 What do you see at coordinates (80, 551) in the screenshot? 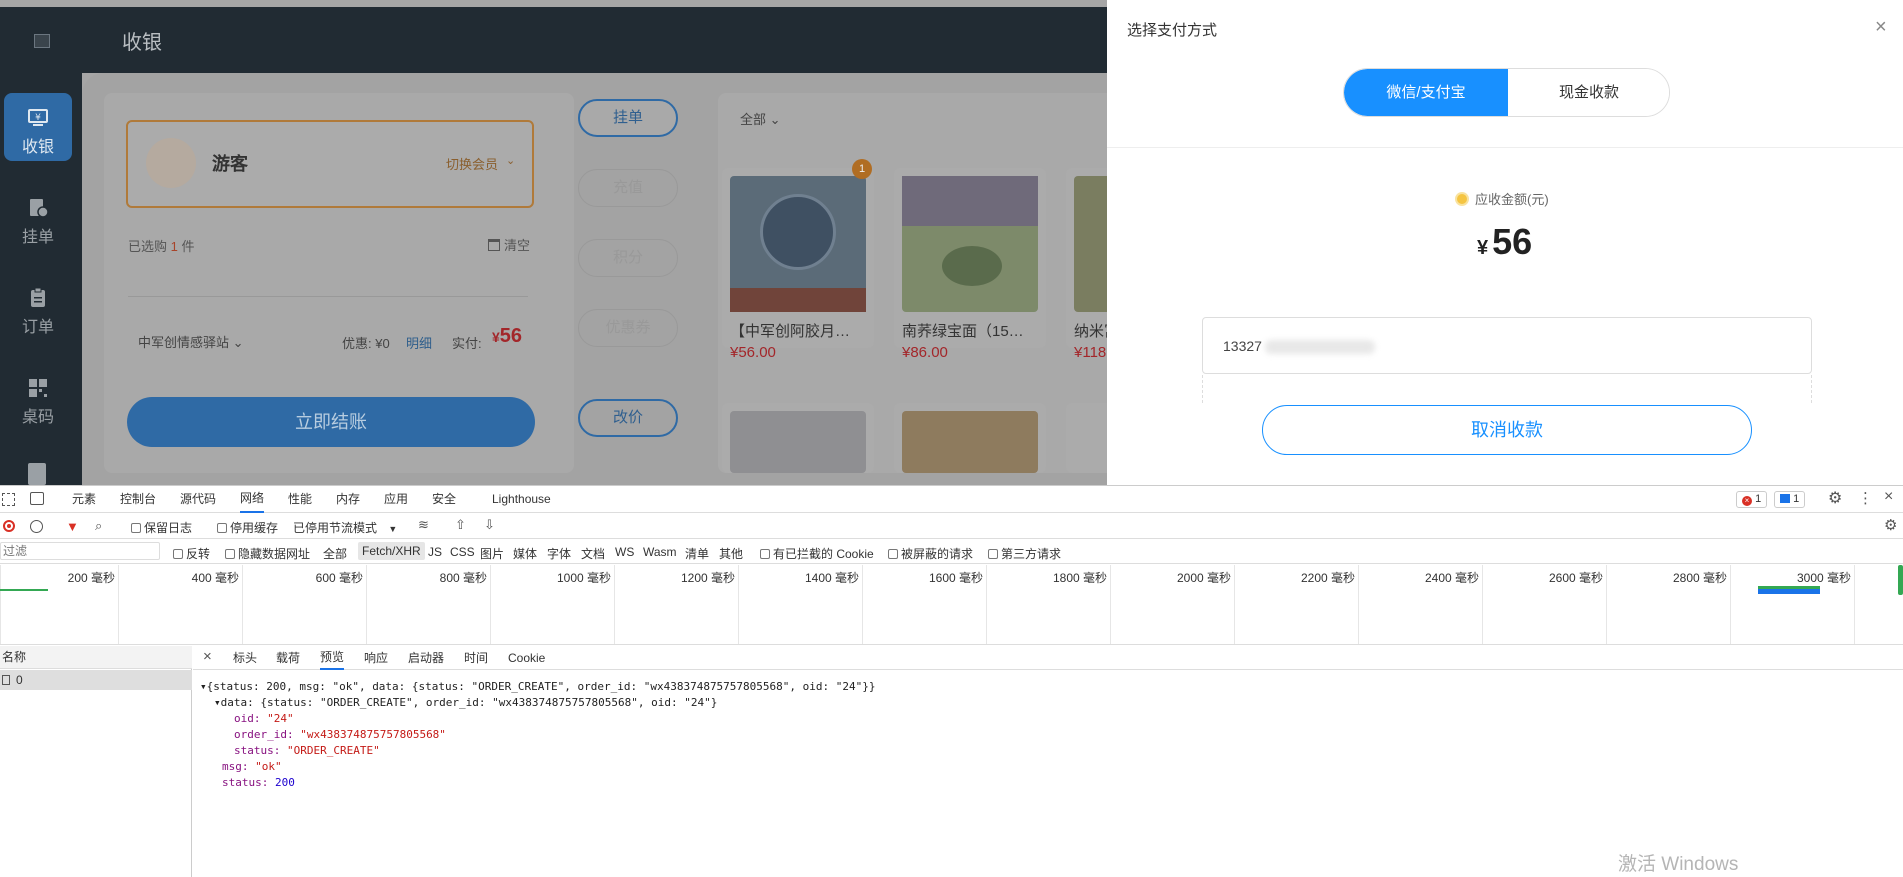
I see `filter-input: 过滤` at bounding box center [80, 551].